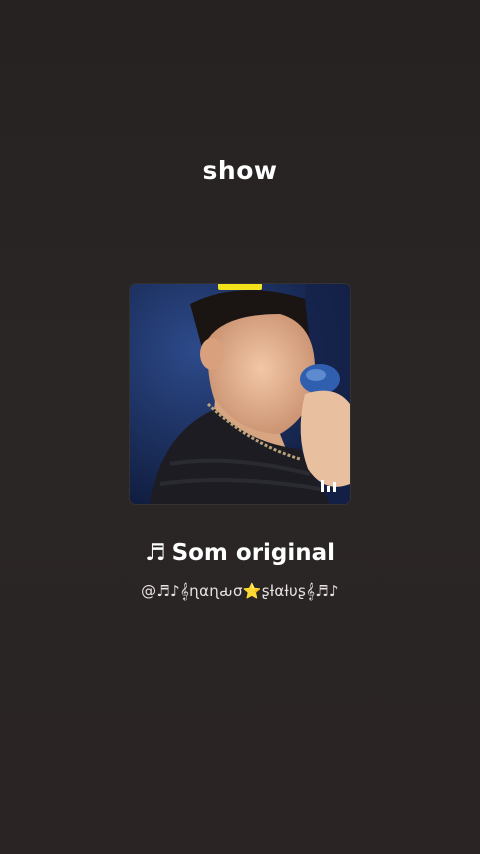 The height and width of the screenshot is (854, 480). Describe the element at coordinates (253, 553) in the screenshot. I see `sound-title: Som original` at that location.